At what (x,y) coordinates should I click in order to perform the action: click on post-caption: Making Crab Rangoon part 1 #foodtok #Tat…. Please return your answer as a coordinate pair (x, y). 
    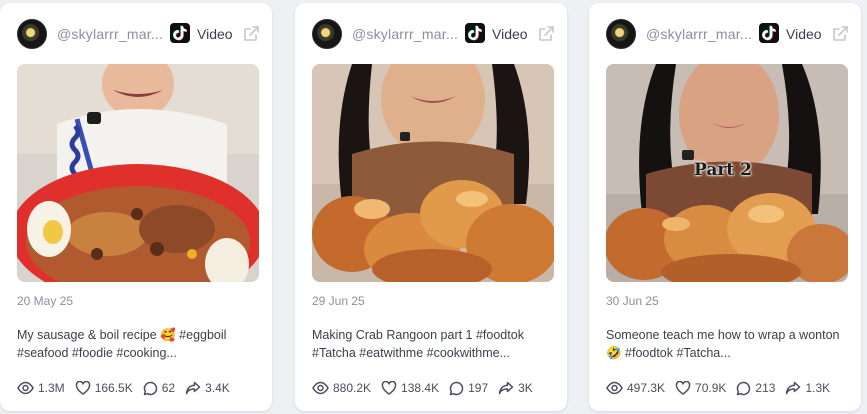
    Looking at the image, I should click on (418, 344).